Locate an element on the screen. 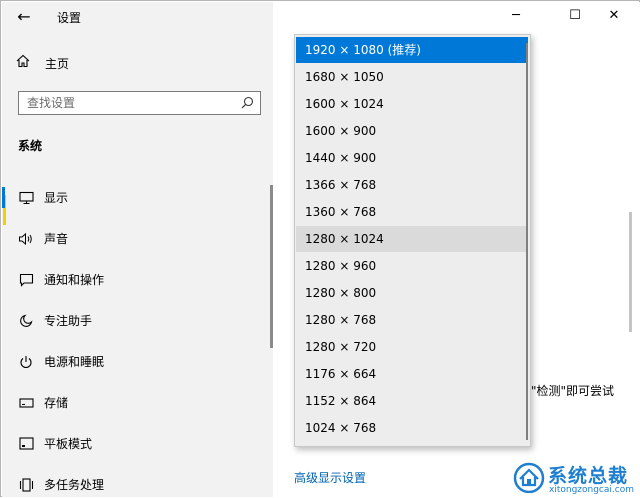  sidebar-item-focus-assist: 专注助手 is located at coordinates (137, 320).